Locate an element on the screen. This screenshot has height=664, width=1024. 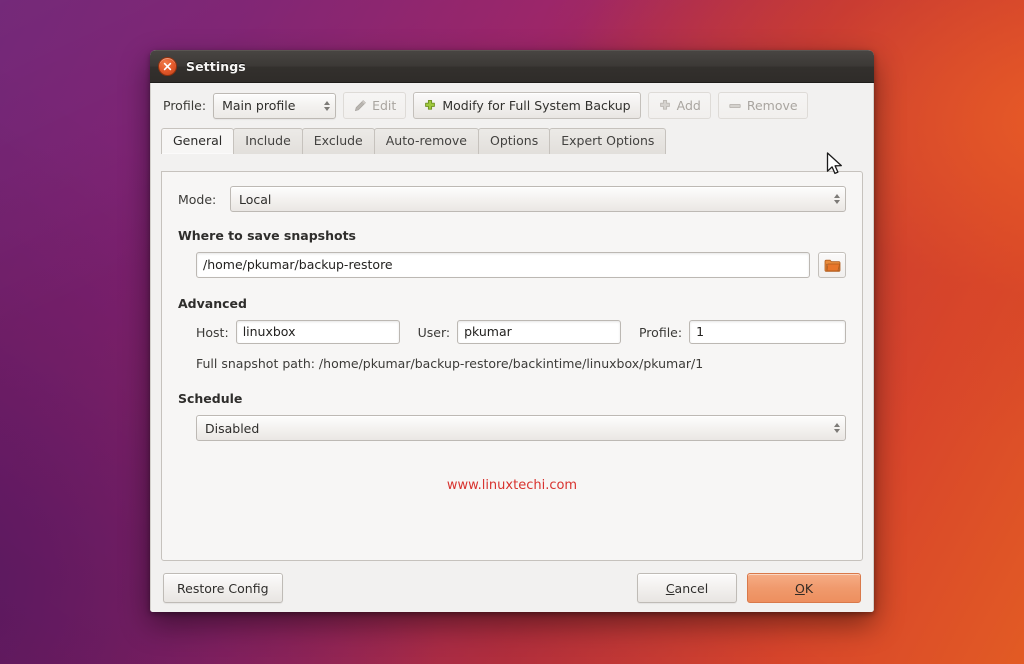
browse-folder-button is located at coordinates (832, 265).